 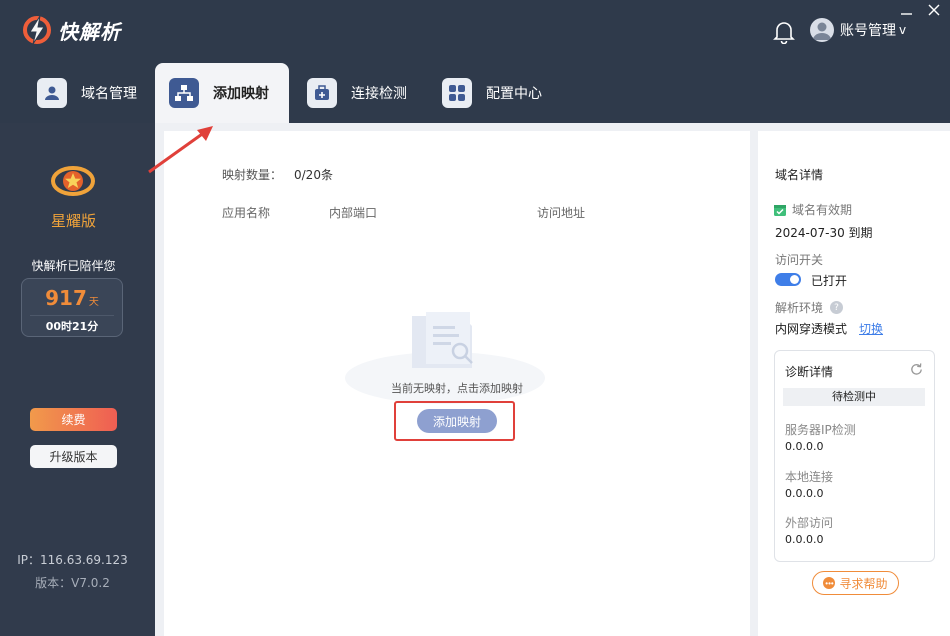 What do you see at coordinates (241, 94) in the screenshot?
I see `tab-label: 添加映射` at bounding box center [241, 94].